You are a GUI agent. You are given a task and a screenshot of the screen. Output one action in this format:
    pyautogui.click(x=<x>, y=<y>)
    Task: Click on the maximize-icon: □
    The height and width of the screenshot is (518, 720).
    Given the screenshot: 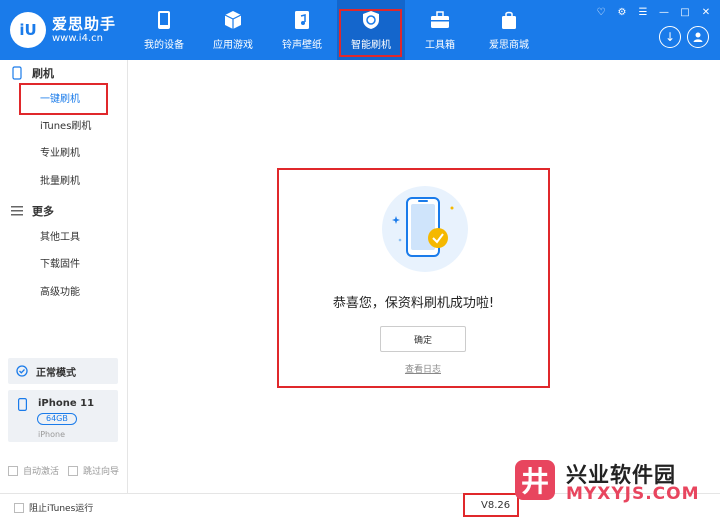 What is the action you would take?
    pyautogui.click(x=685, y=12)
    